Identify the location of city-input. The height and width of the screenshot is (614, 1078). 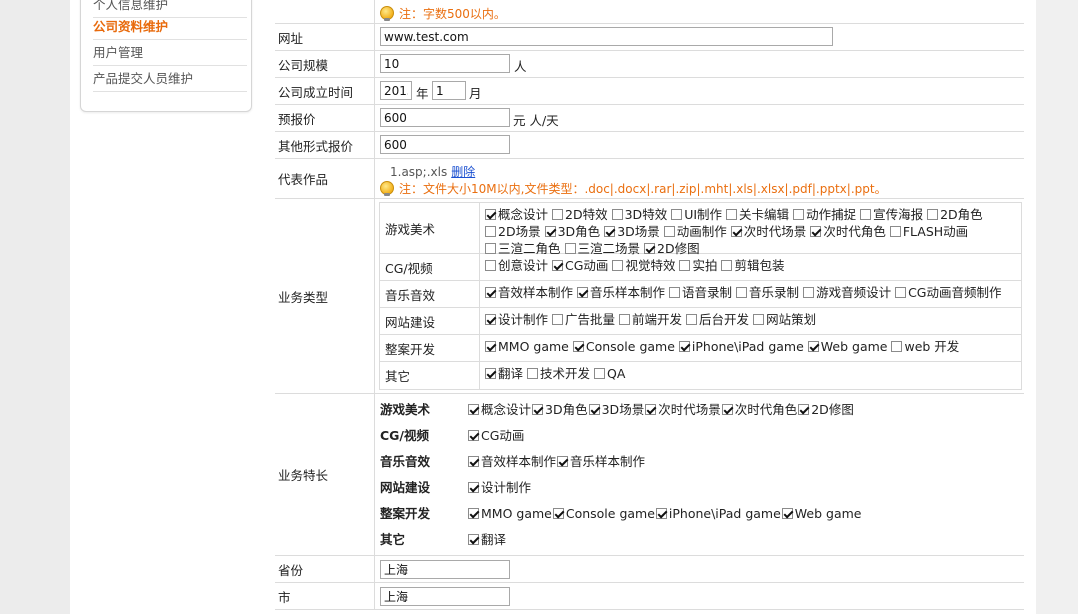
(445, 596).